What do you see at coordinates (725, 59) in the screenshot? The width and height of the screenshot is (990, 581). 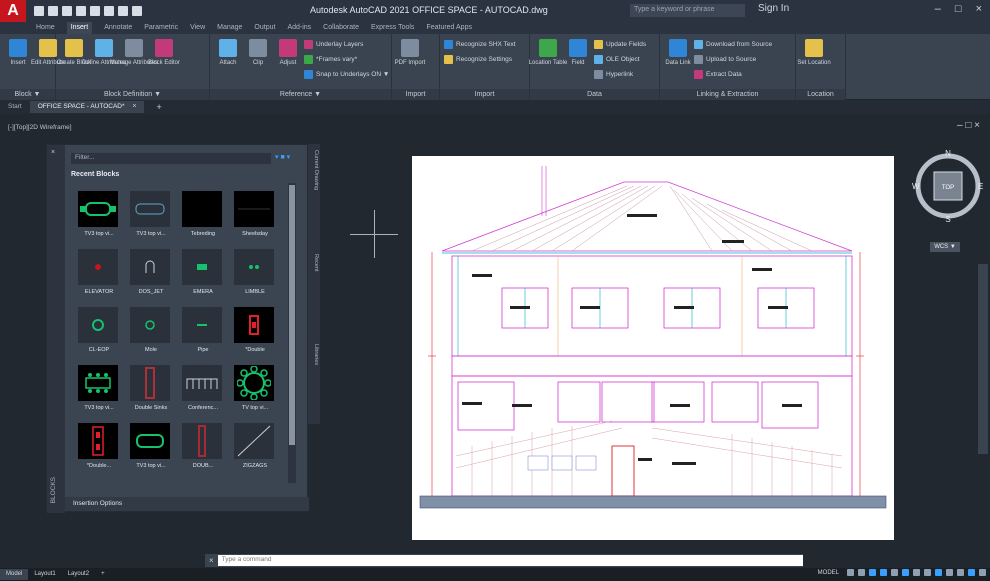 I see `upload-to-source-item: Upload to Source` at bounding box center [725, 59].